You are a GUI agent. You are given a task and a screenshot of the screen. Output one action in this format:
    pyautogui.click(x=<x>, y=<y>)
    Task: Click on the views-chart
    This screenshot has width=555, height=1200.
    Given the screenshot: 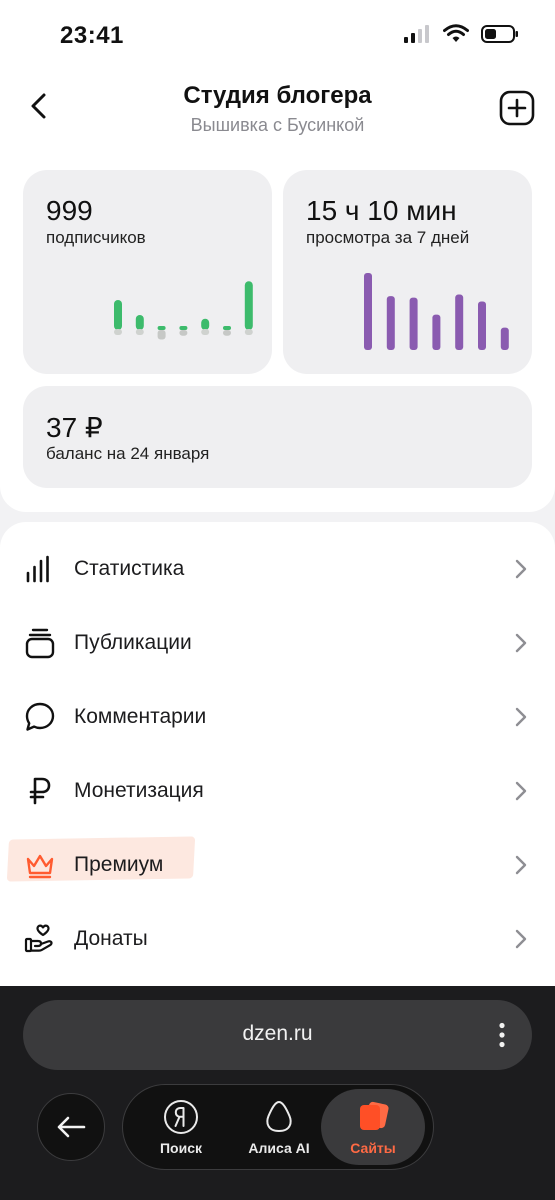 What is the action you would take?
    pyautogui.click(x=436, y=311)
    